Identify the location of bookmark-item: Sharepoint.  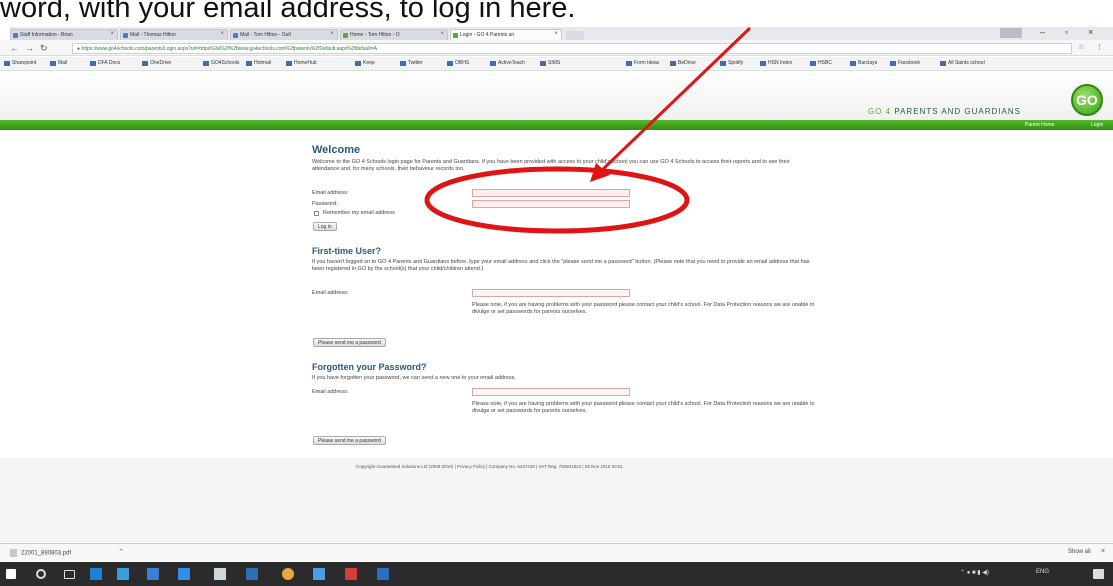
(20, 63).